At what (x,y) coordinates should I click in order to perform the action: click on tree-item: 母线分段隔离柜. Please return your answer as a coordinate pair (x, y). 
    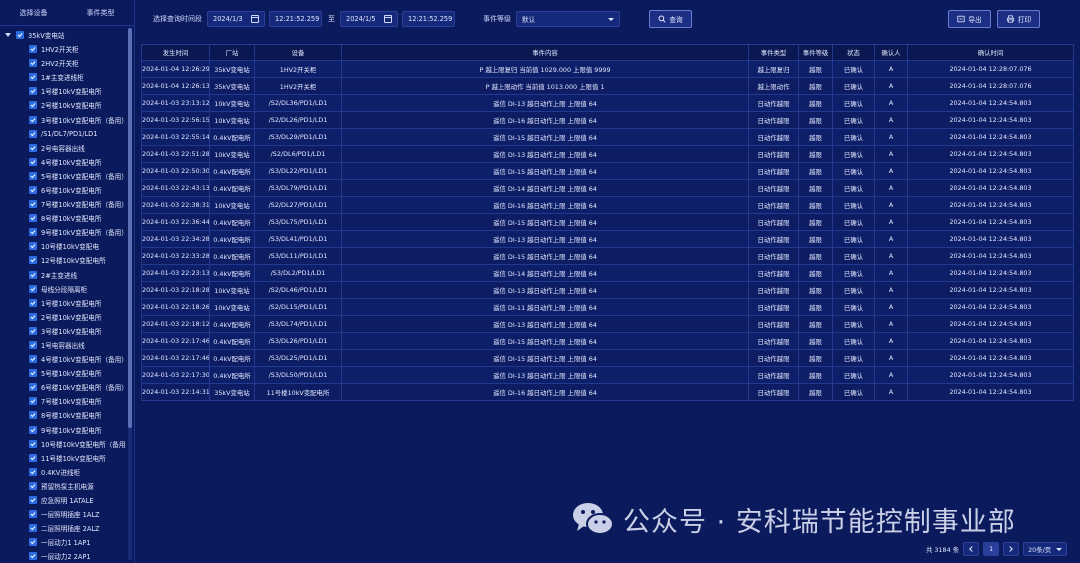
    Looking at the image, I should click on (63, 289).